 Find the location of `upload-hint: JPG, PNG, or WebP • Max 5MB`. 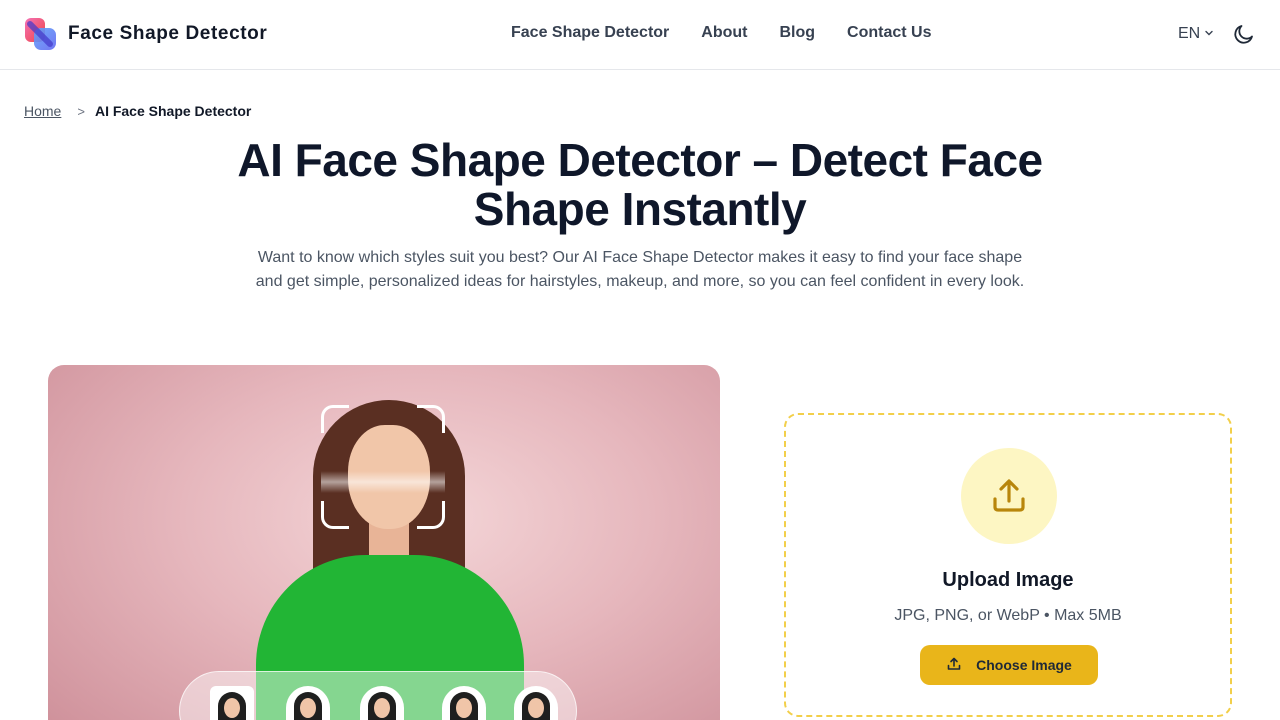

upload-hint: JPG, PNG, or WebP • Max 5MB is located at coordinates (1008, 615).